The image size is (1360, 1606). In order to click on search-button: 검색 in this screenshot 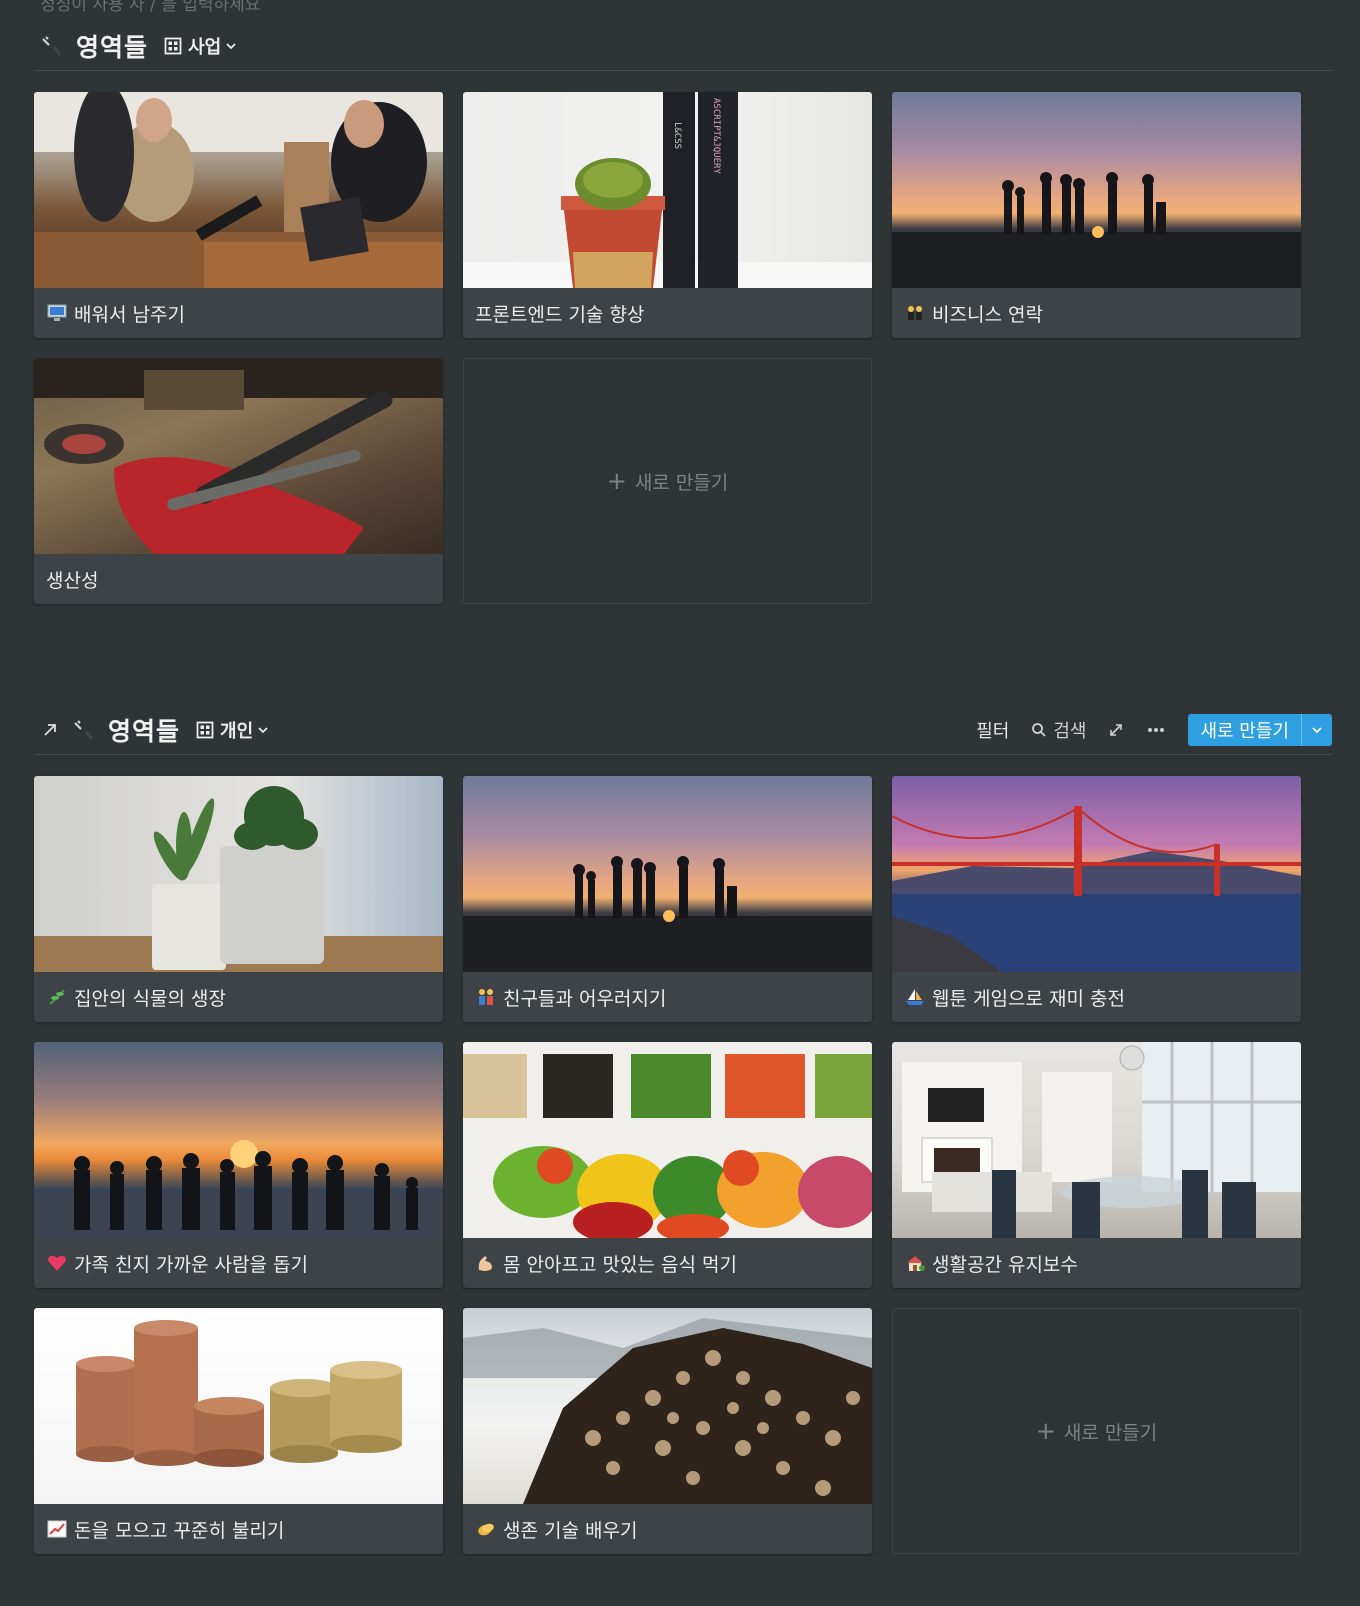, I will do `click(1058, 730)`.